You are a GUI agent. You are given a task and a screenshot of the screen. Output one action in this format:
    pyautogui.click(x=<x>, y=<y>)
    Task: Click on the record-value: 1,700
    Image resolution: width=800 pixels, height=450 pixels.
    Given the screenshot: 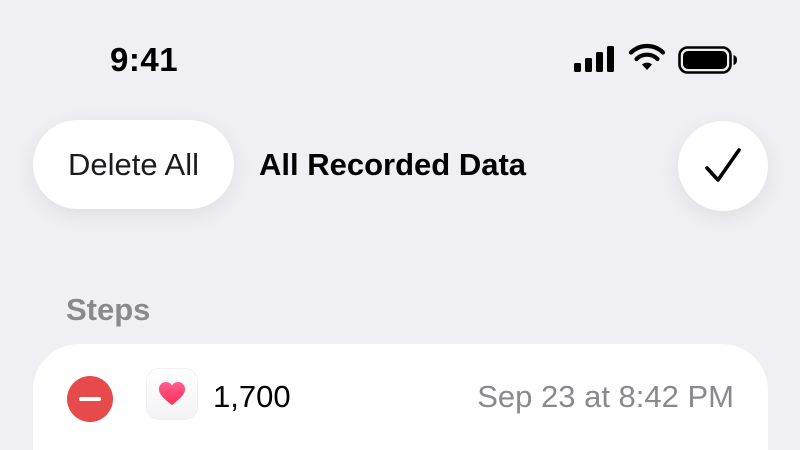 What is the action you would take?
    pyautogui.click(x=252, y=396)
    